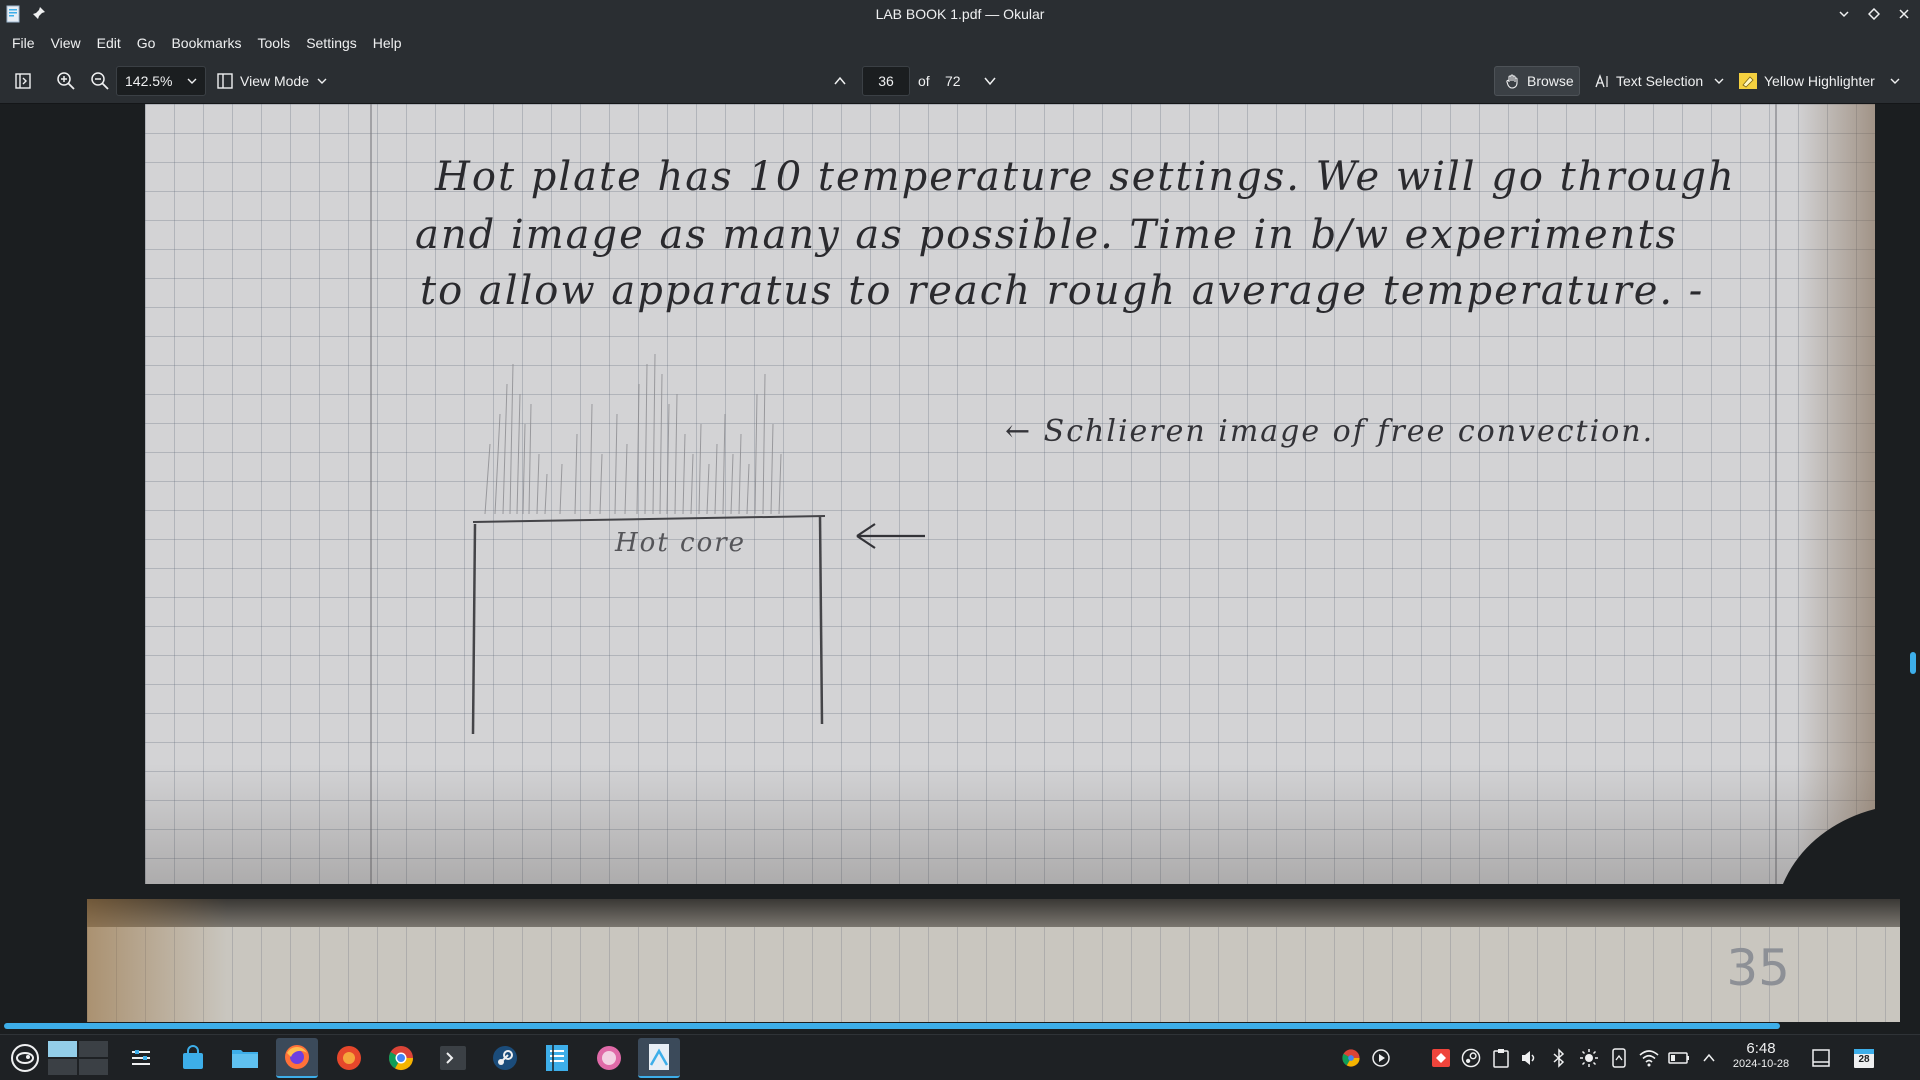  I want to click on text-selection-label: Text Selection, so click(1660, 81).